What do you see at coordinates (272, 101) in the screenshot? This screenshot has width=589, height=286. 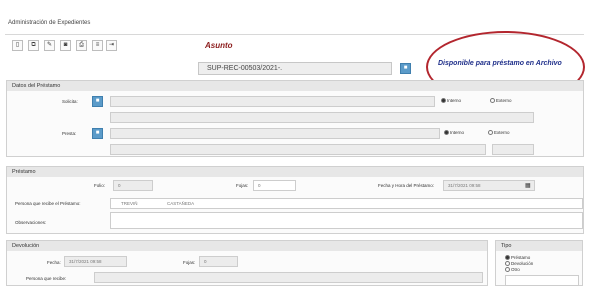 I see `solicita-field` at bounding box center [272, 101].